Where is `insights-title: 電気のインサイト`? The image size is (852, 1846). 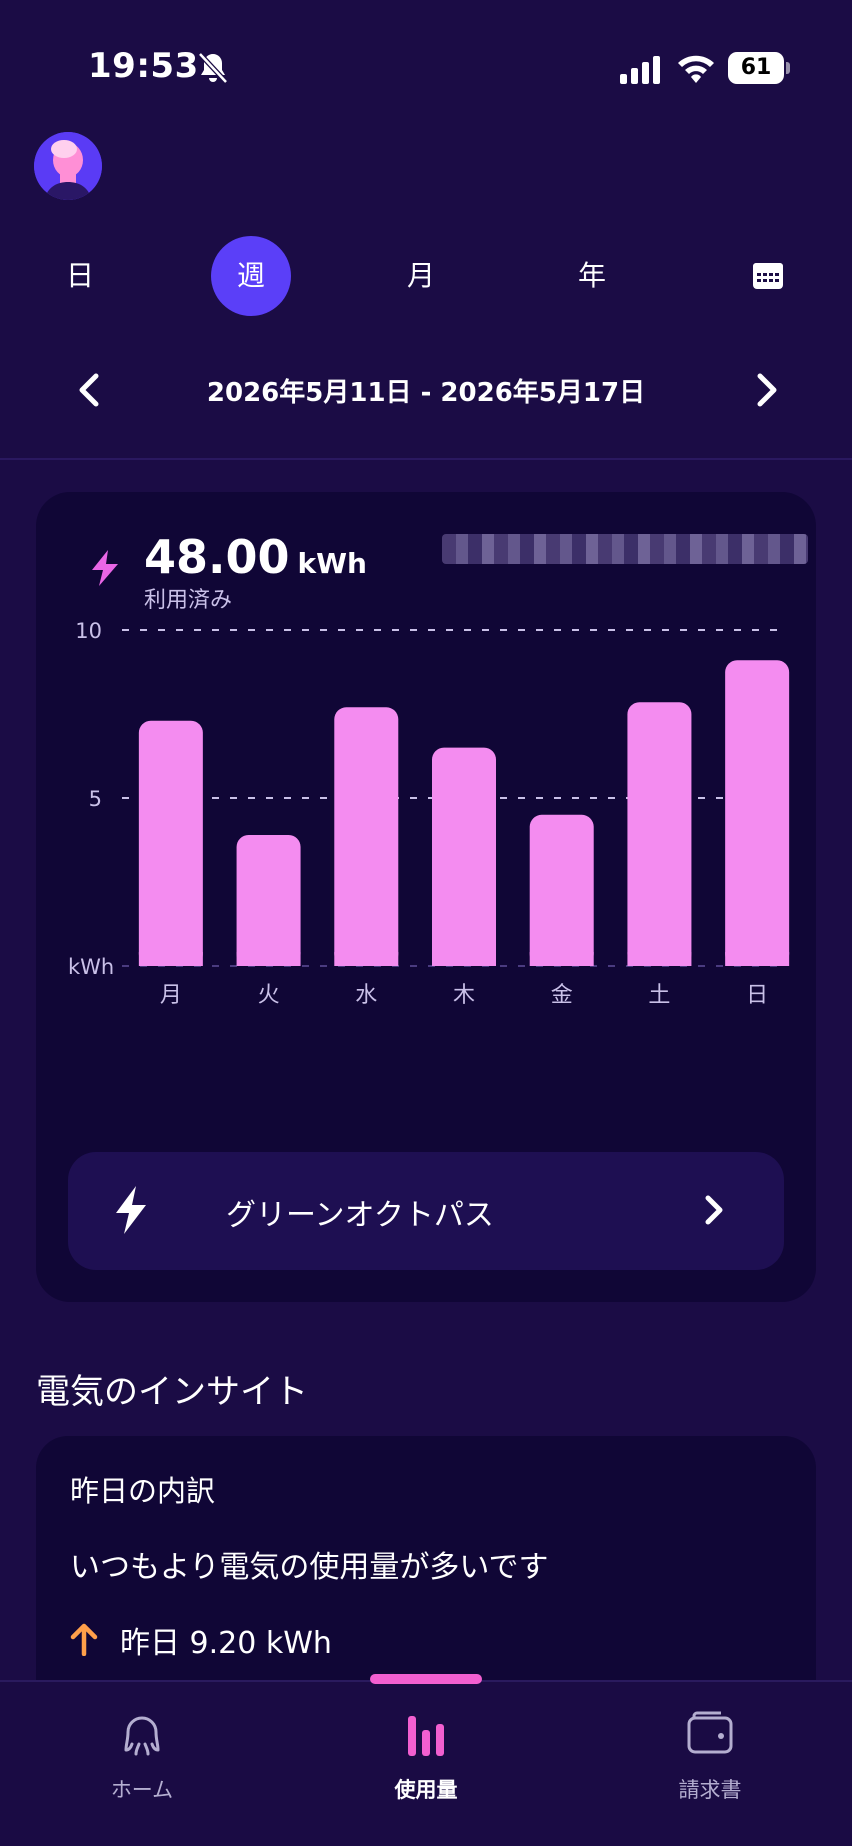 insights-title: 電気のインサイト is located at coordinates (172, 1392).